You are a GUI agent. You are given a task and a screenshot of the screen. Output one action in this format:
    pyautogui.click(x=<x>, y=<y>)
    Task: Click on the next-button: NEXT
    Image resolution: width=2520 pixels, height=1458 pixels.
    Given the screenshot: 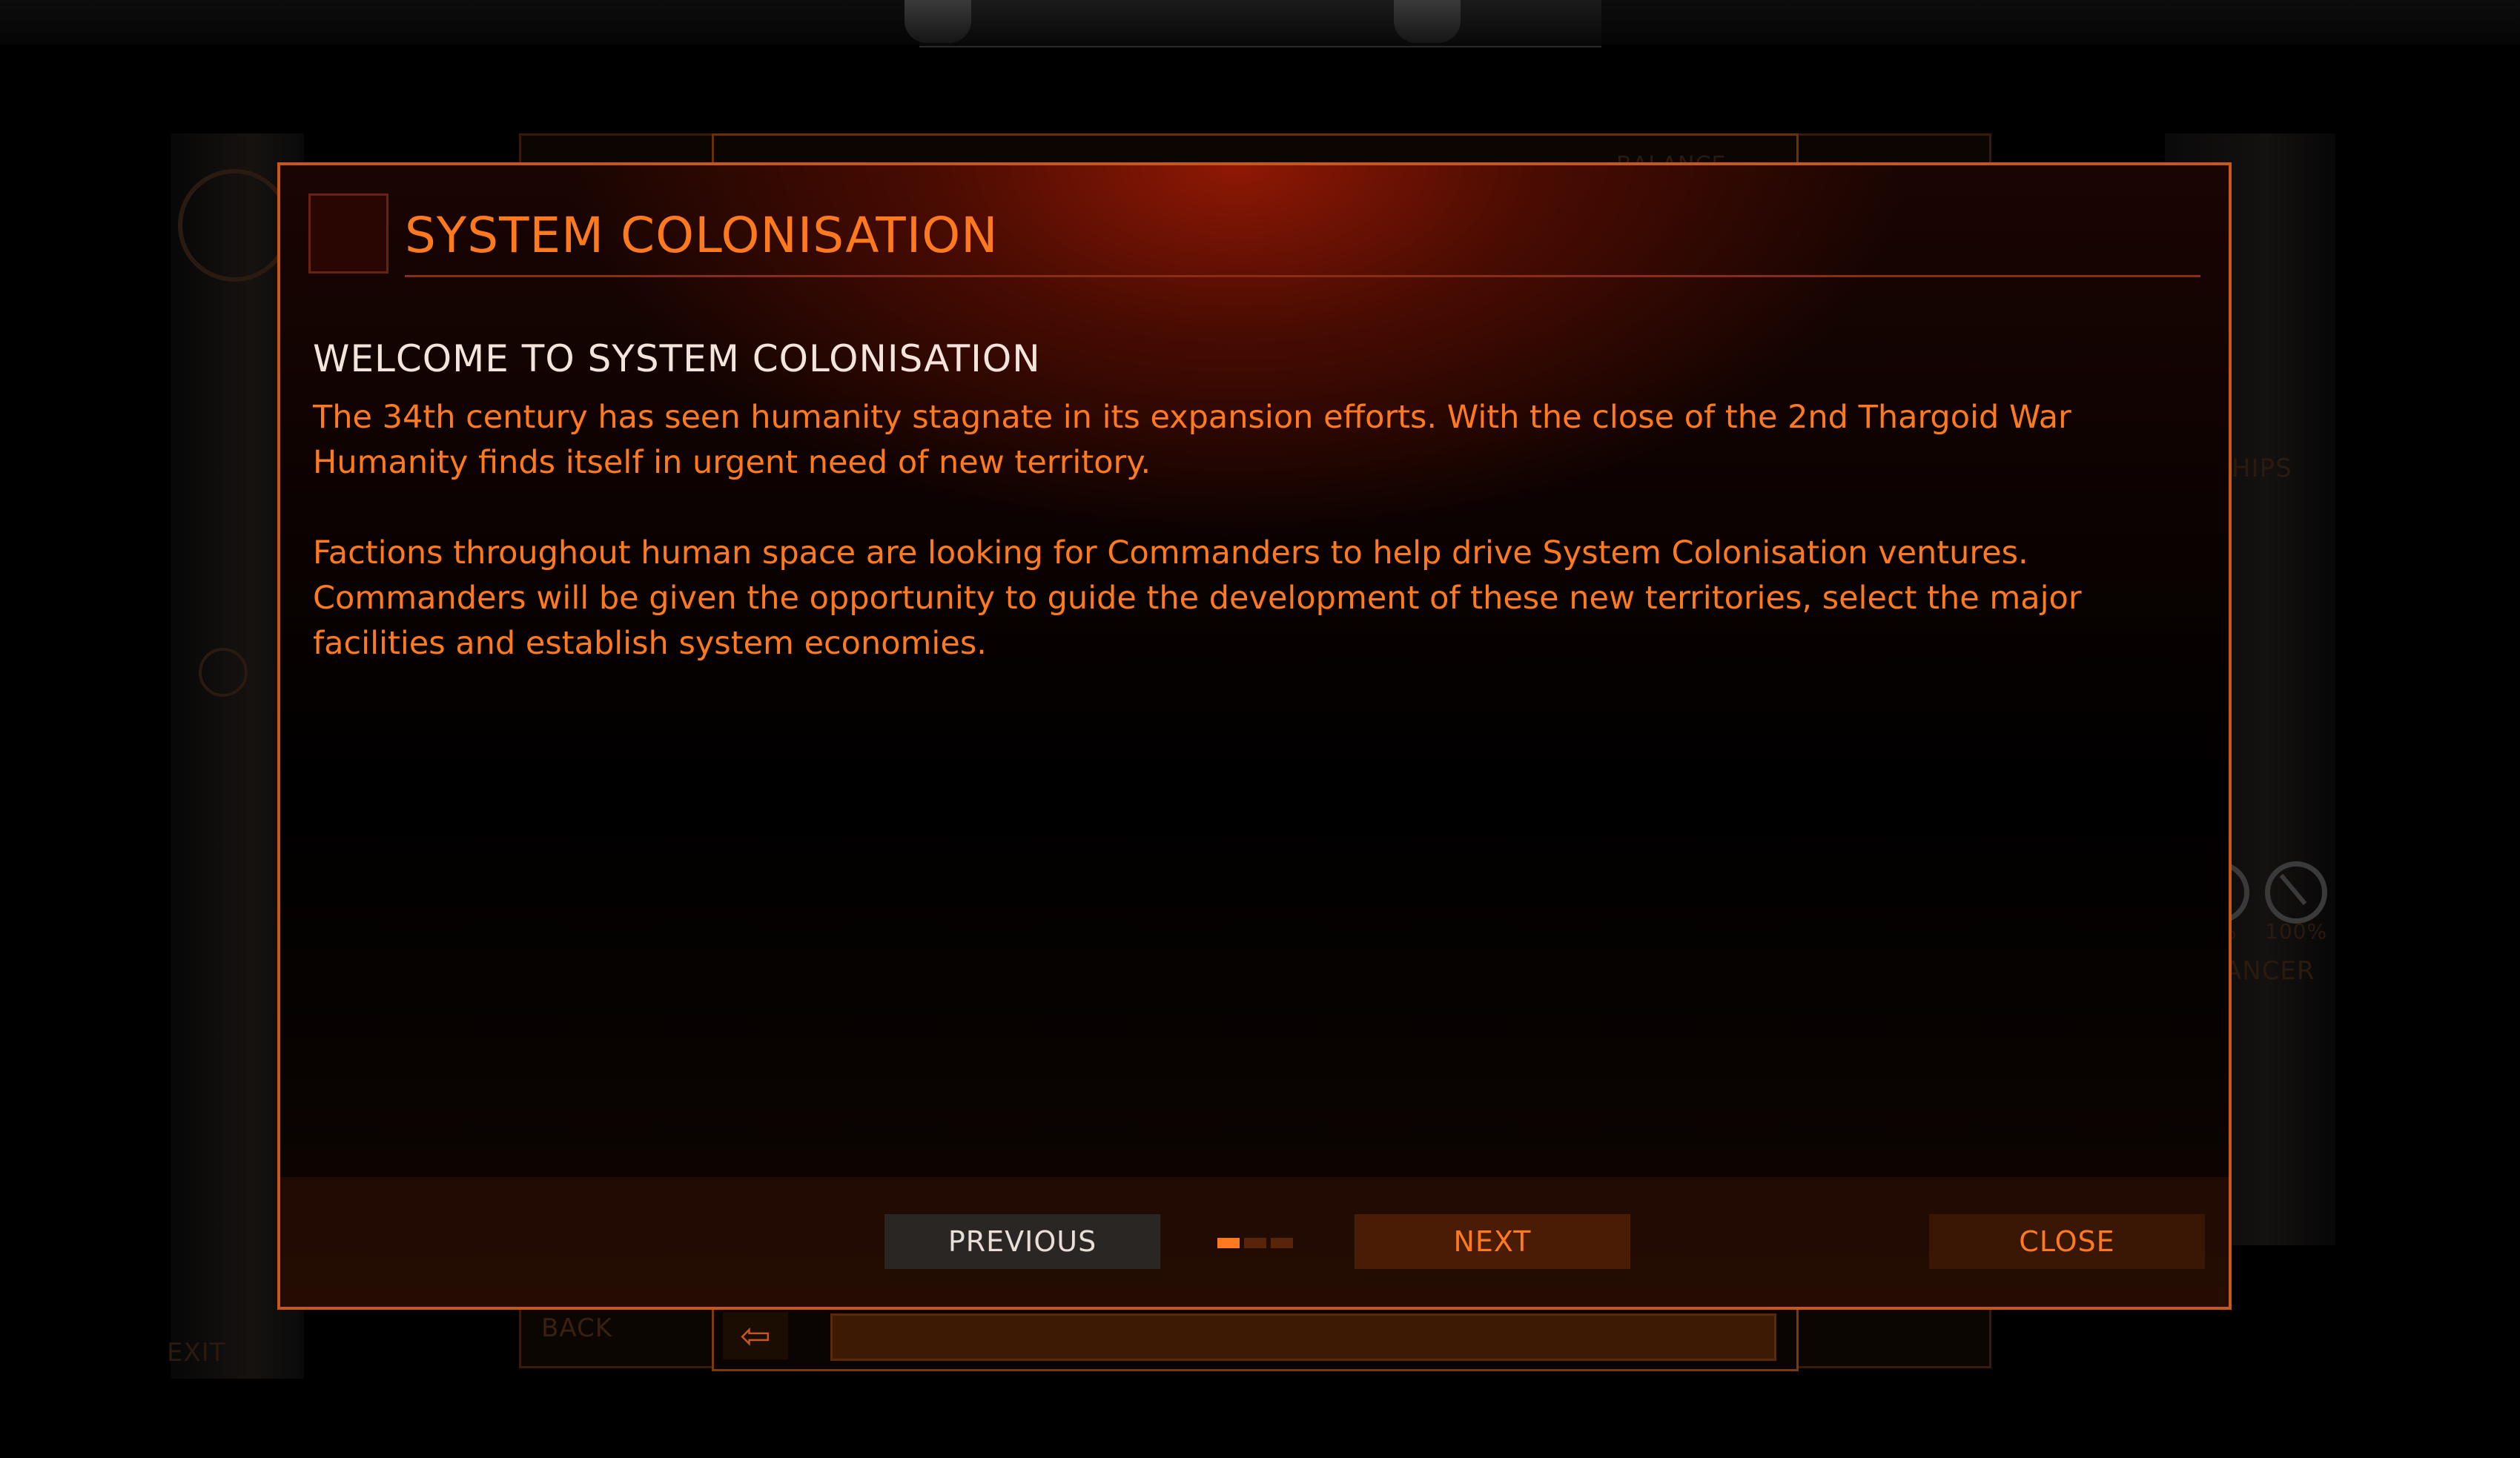 What is the action you would take?
    pyautogui.click(x=1492, y=1241)
    